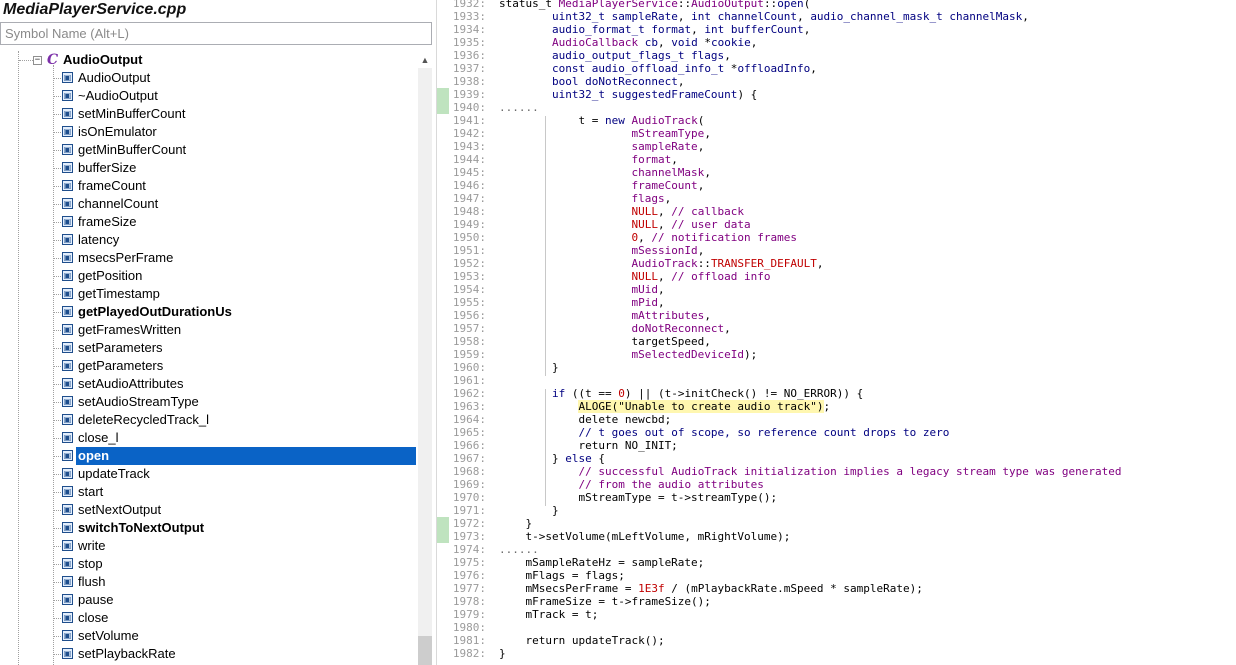 The height and width of the screenshot is (665, 1236). I want to click on tree-method-item: ▣ pause, so click(208, 600).